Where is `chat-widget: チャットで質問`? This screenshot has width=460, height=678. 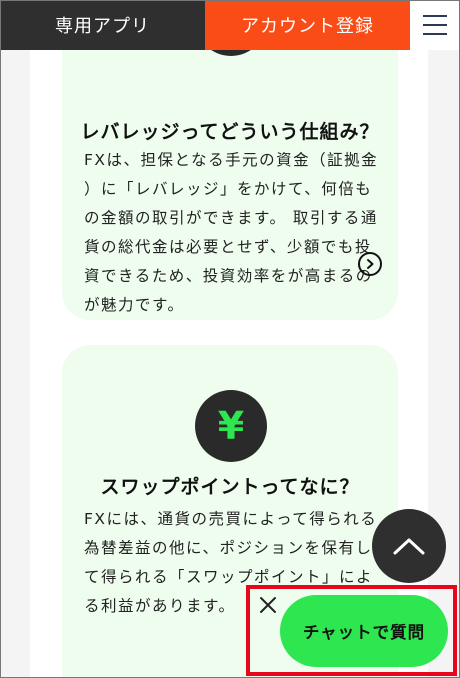 chat-widget: チャットで質問 is located at coordinates (351, 630).